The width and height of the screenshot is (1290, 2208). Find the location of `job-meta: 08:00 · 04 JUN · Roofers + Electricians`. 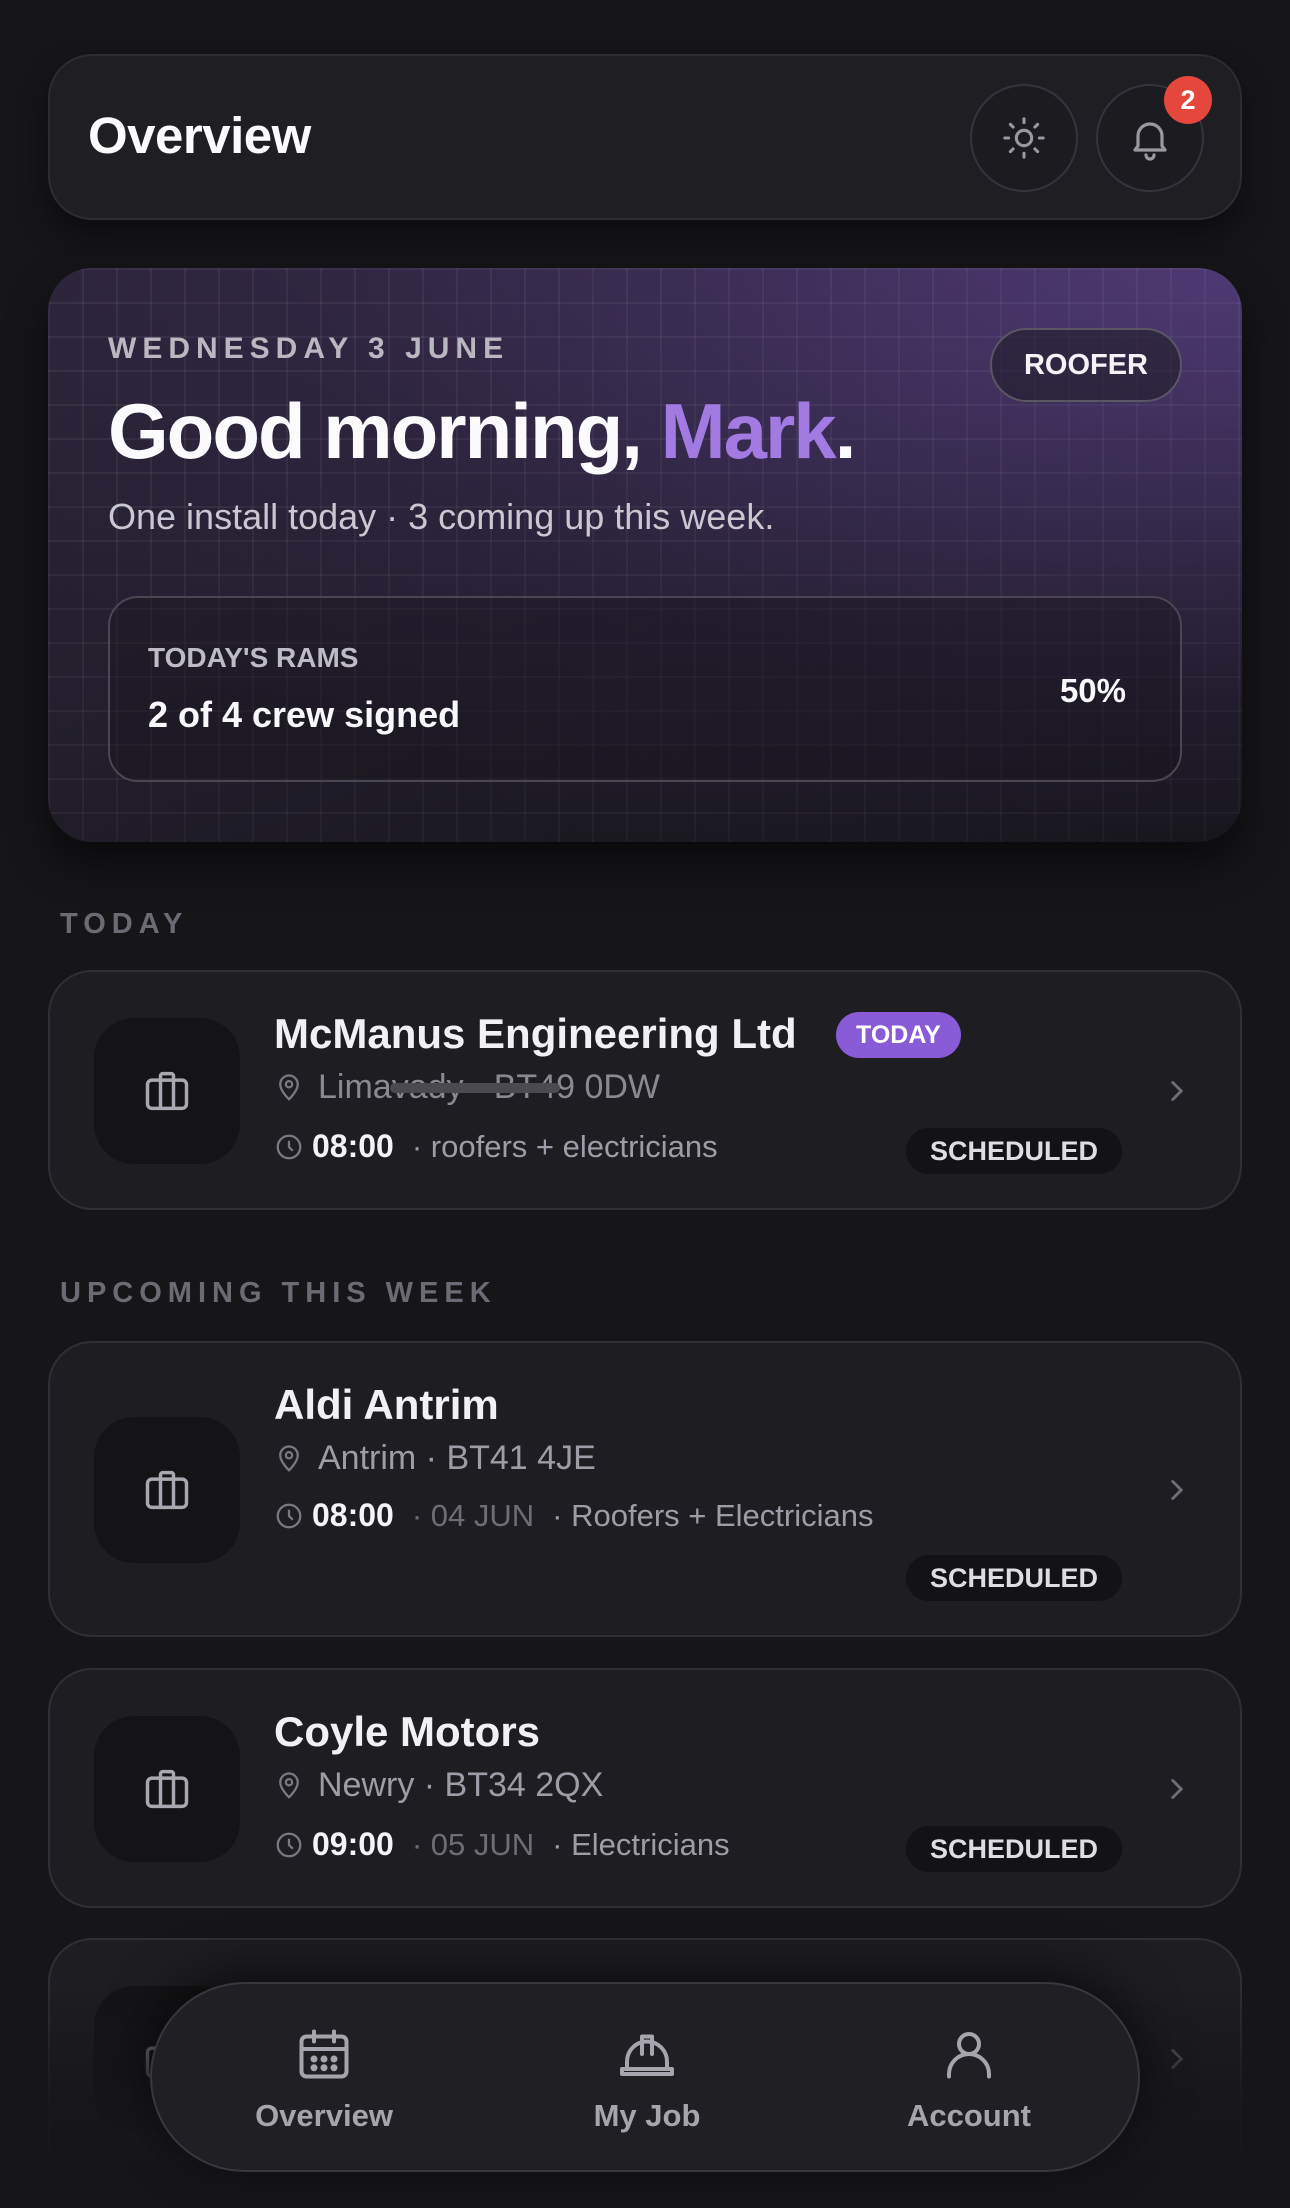

job-meta: 08:00 · 04 JUN · Roofers + Electricians is located at coordinates (573, 1515).